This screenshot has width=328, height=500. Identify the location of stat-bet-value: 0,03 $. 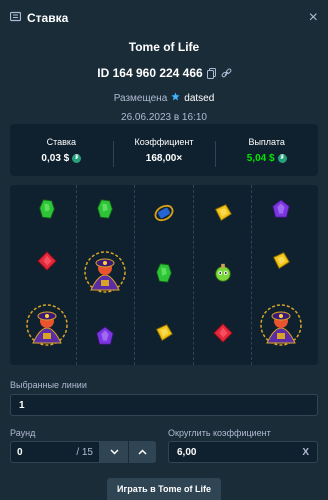
(55, 158).